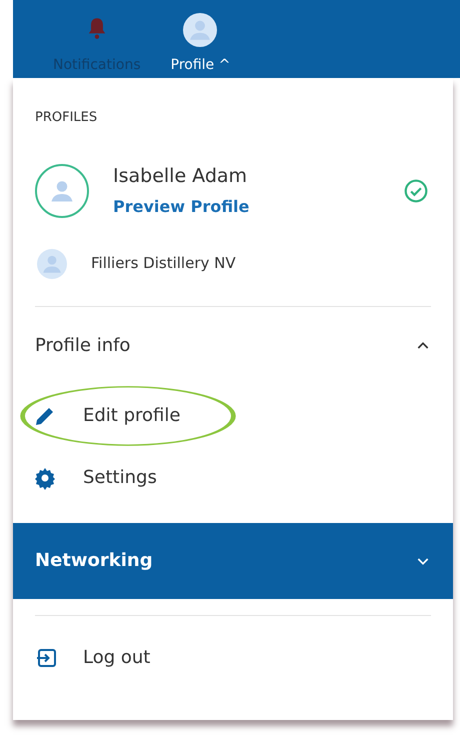  I want to click on menu-item: Settings, so click(233, 477).